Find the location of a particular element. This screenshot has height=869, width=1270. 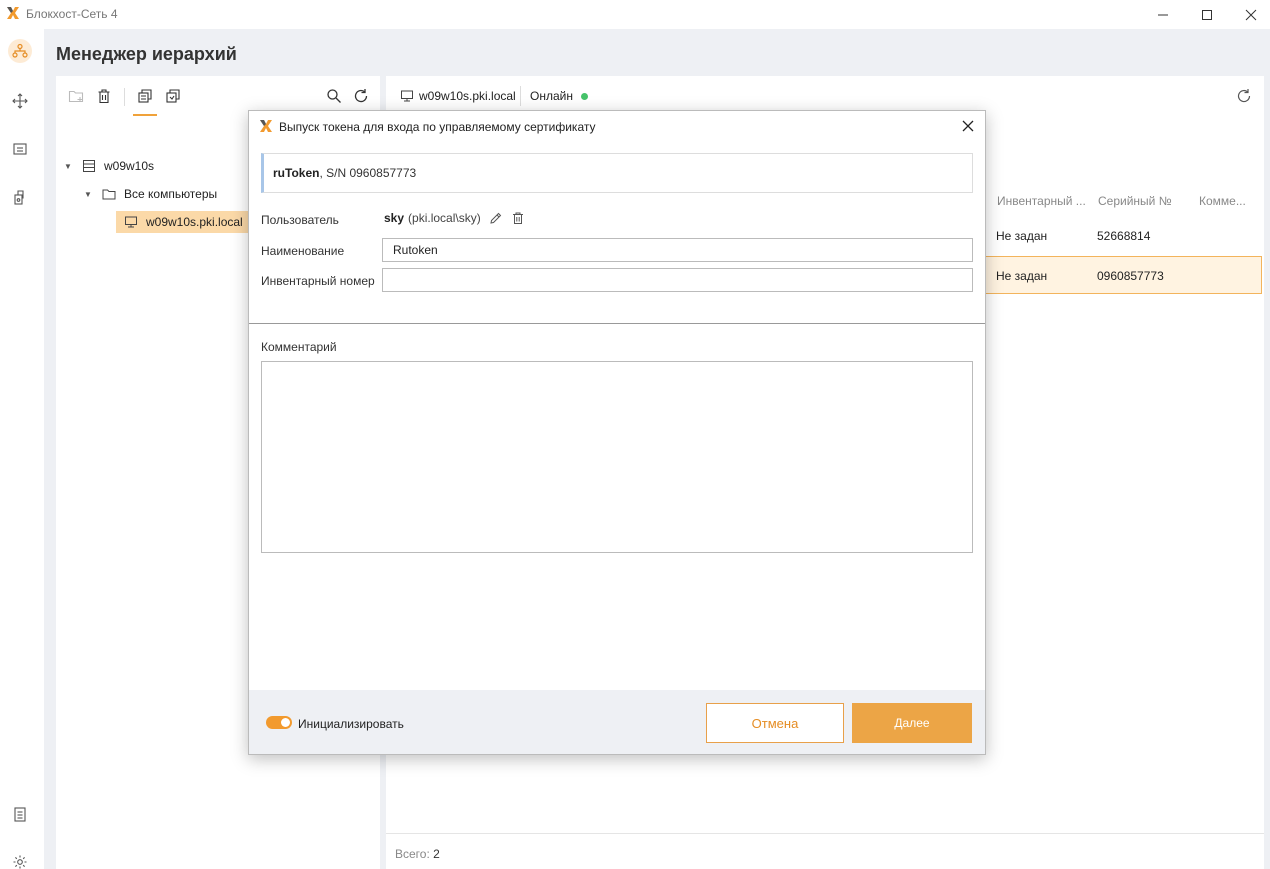

tree-node-root: ▼ w09w10s is located at coordinates (109, 166).